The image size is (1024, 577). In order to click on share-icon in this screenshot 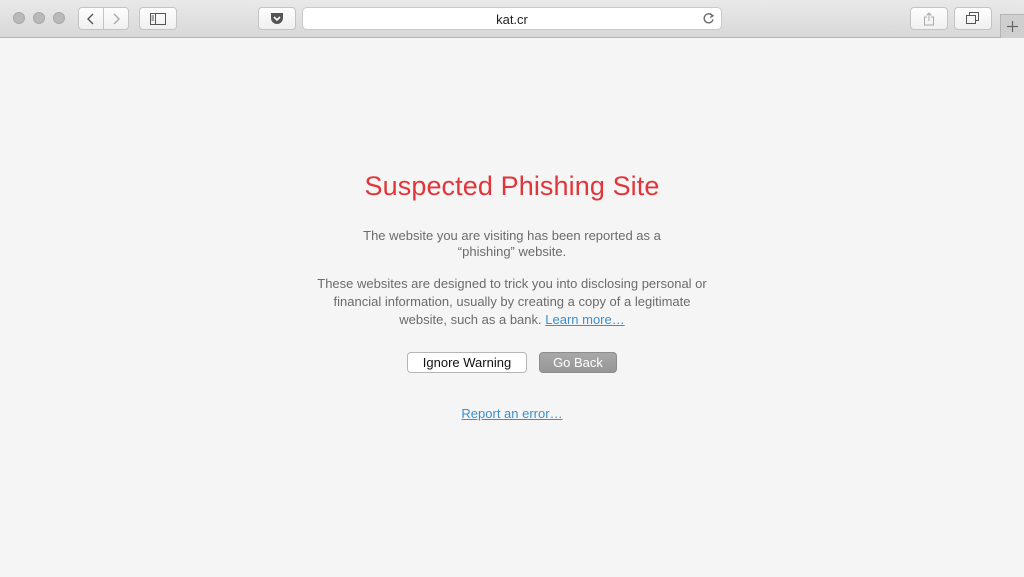, I will do `click(929, 18)`.